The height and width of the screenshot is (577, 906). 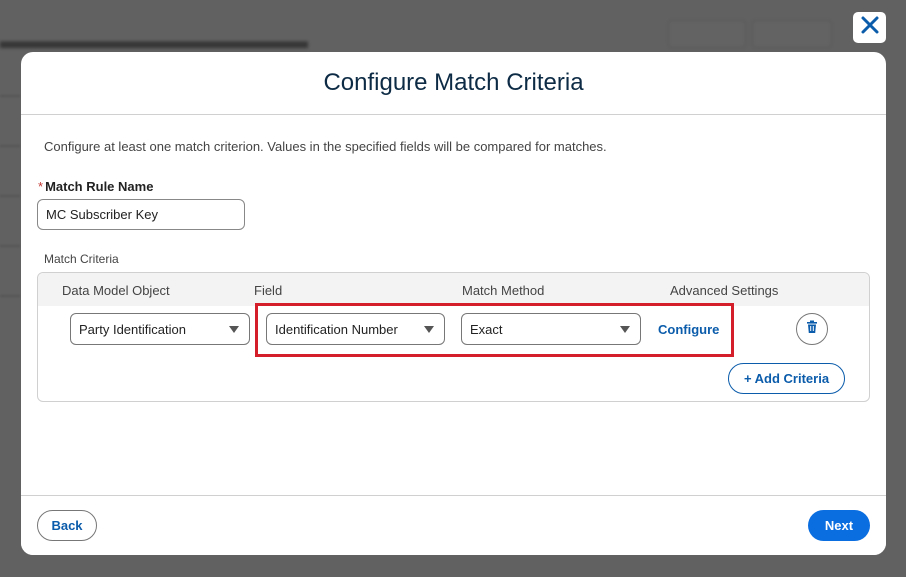 I want to click on modal-title: Configure Match Criteria, so click(x=453, y=82).